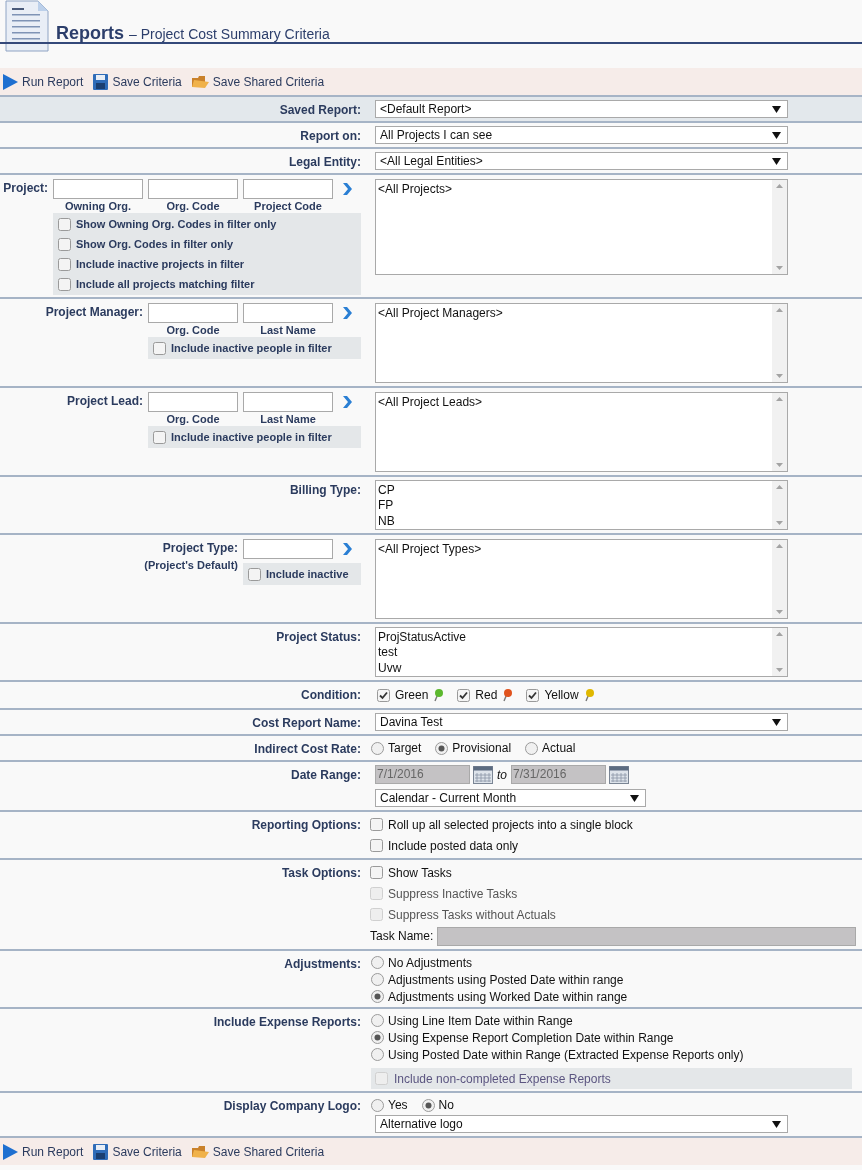 The height and width of the screenshot is (1170, 862). I want to click on field-label: Project Type:, so click(199, 548).